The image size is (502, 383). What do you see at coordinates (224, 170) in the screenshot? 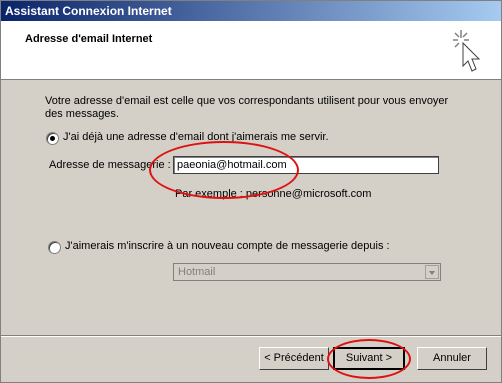
I see `email-highlight-annotation` at bounding box center [224, 170].